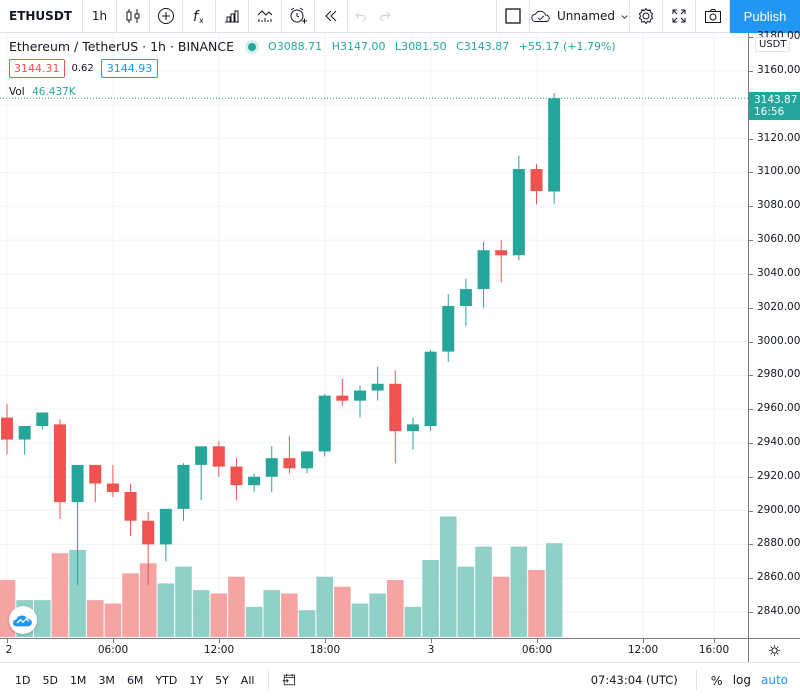 This screenshot has width=800, height=697. Describe the element at coordinates (219, 650) in the screenshot. I see `time-label: 12:00` at that location.